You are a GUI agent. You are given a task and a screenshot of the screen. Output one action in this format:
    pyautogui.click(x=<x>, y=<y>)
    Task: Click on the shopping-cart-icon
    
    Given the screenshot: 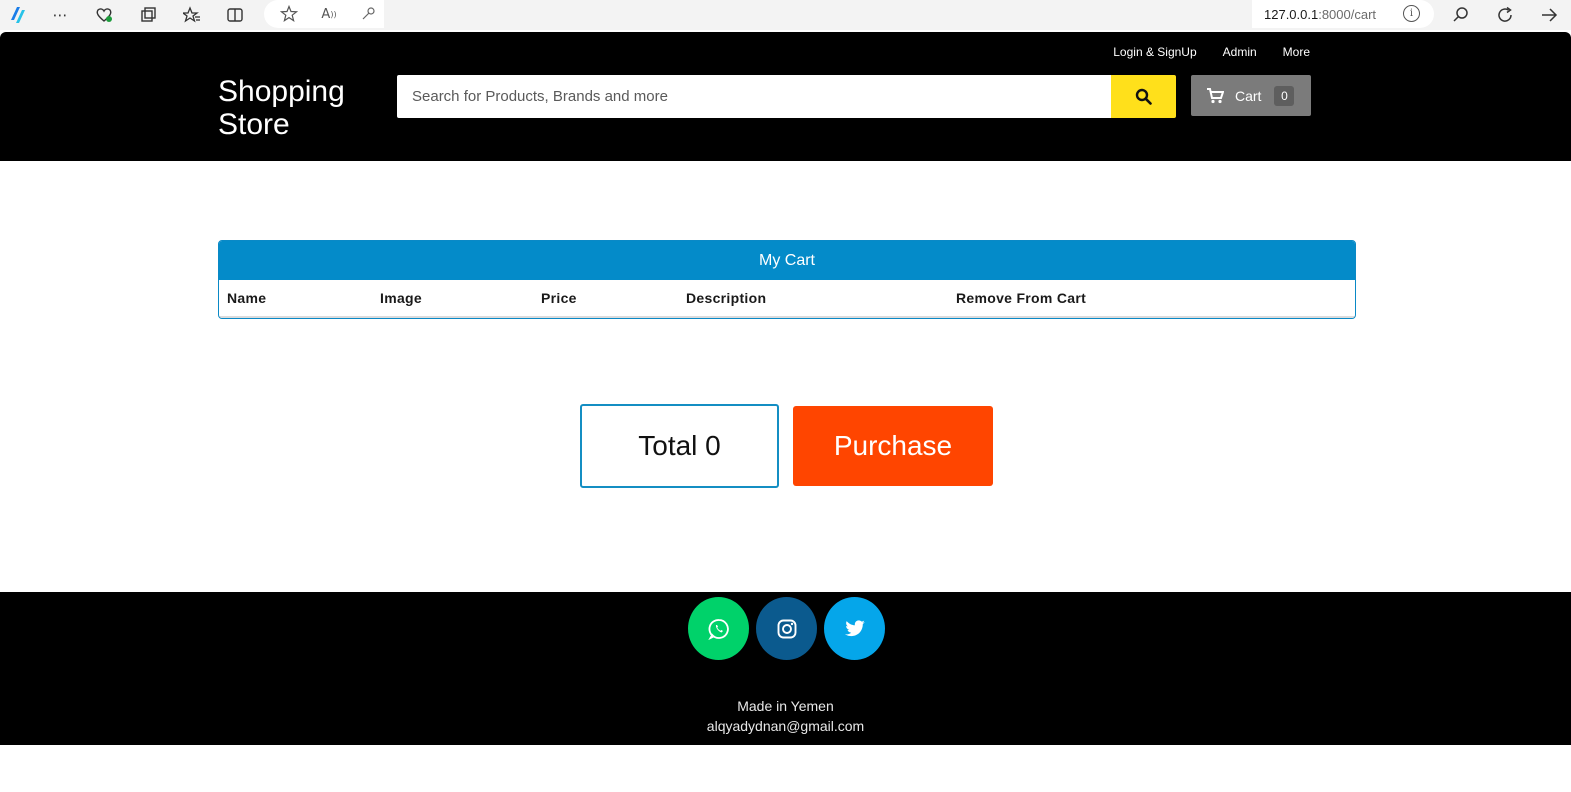 What is the action you would take?
    pyautogui.click(x=1215, y=95)
    